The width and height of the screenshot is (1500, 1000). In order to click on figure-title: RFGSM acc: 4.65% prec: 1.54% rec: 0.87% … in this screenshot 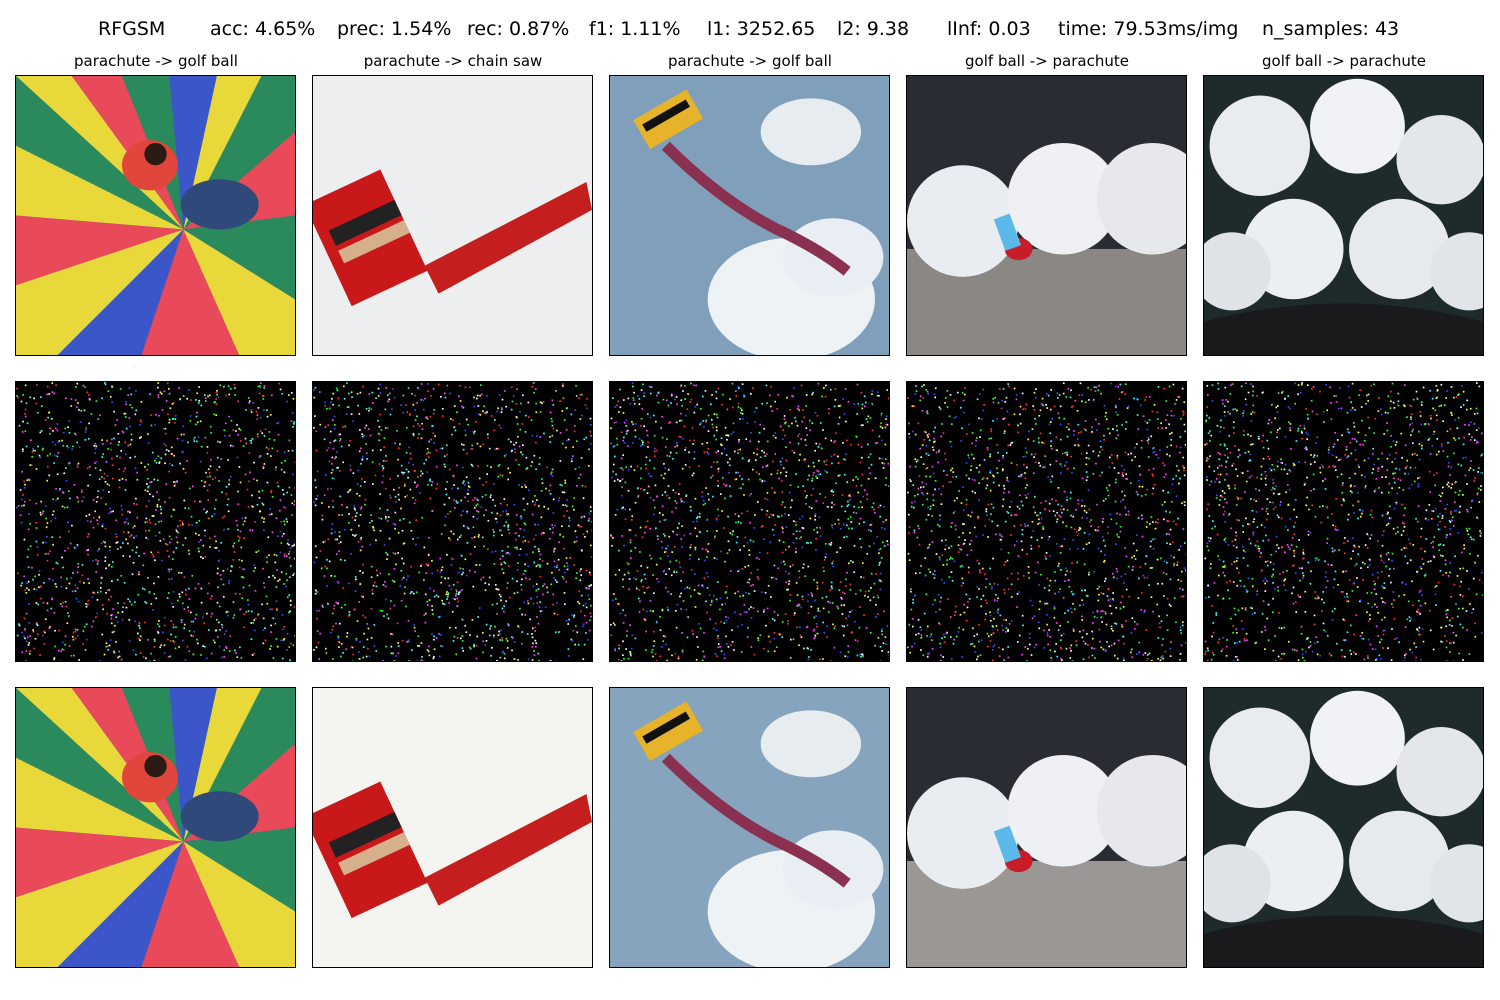, I will do `click(750, 29)`.